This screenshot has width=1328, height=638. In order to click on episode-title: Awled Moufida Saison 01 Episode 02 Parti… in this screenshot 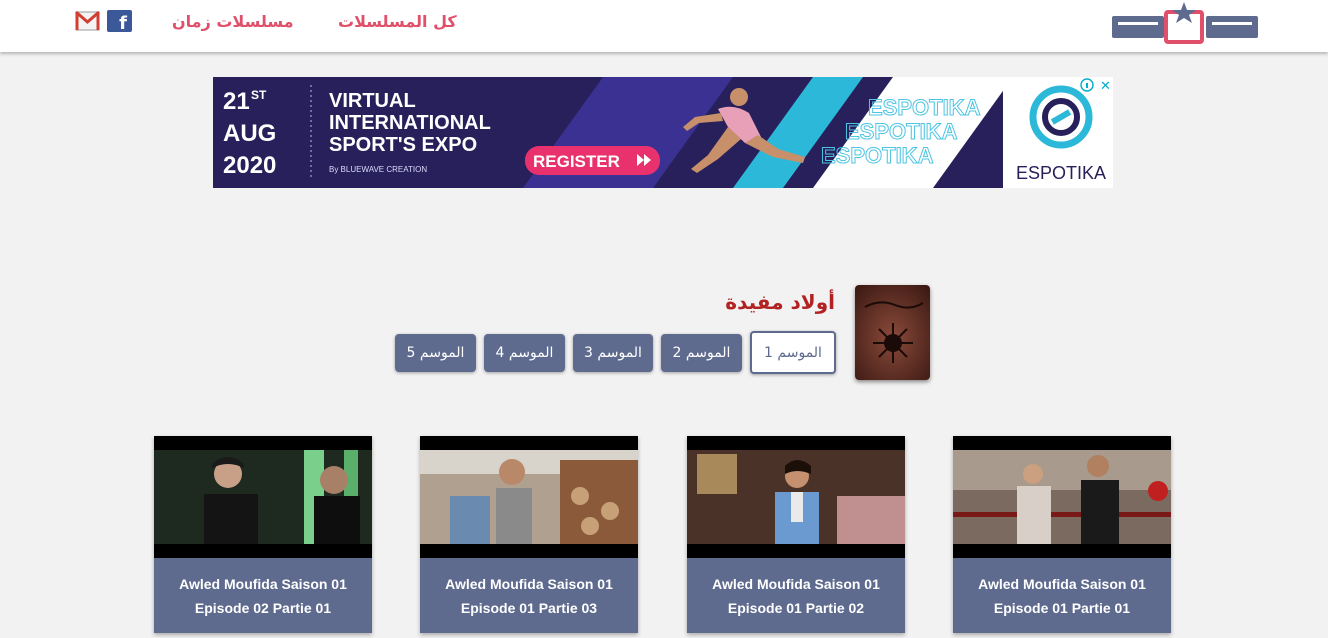, I will do `click(263, 596)`.